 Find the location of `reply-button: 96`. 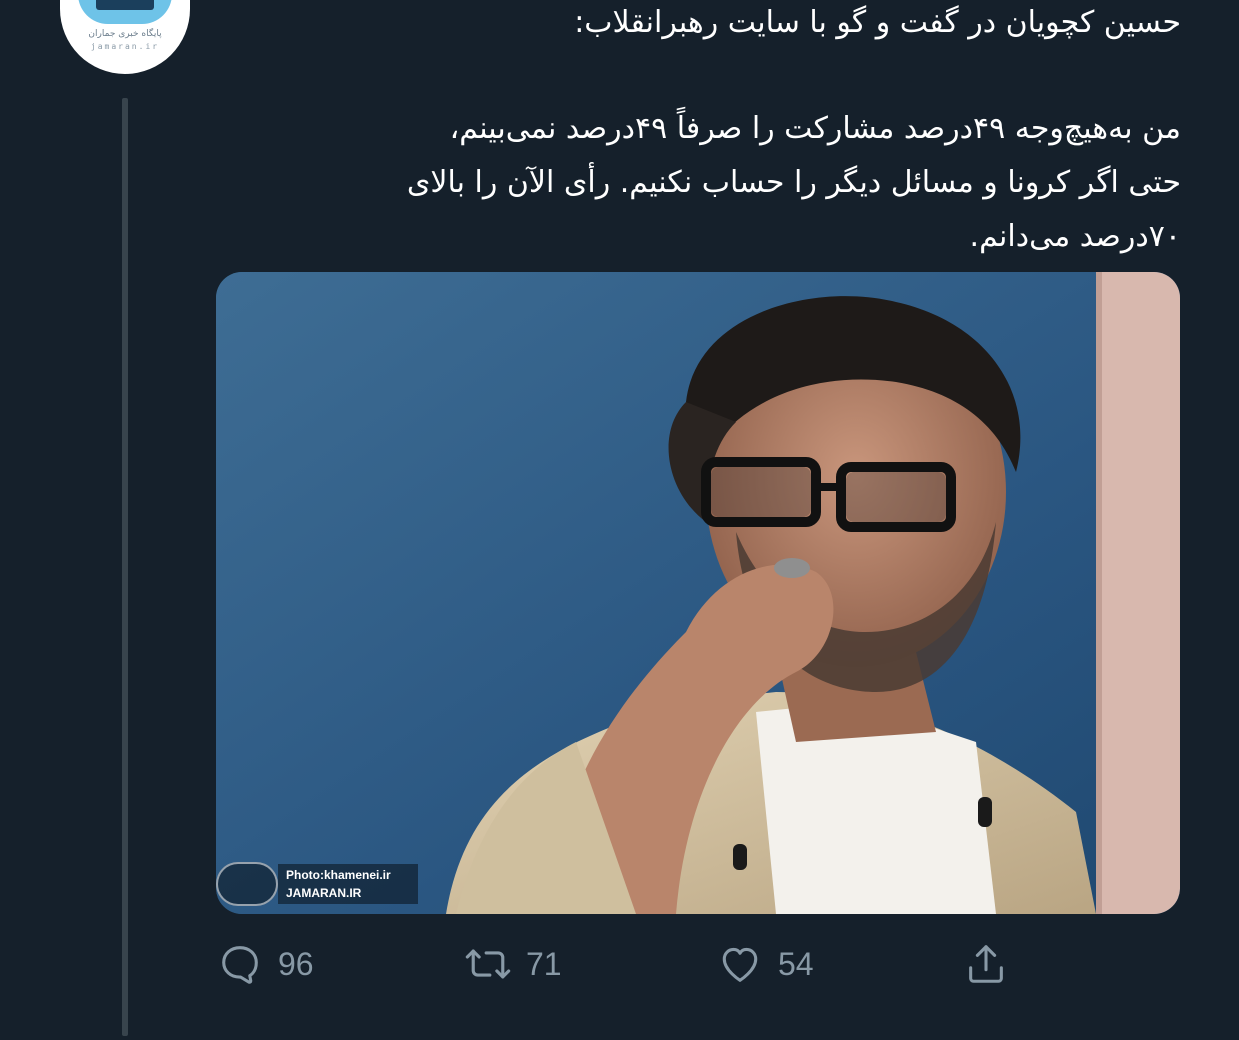

reply-button: 96 is located at coordinates (265, 964).